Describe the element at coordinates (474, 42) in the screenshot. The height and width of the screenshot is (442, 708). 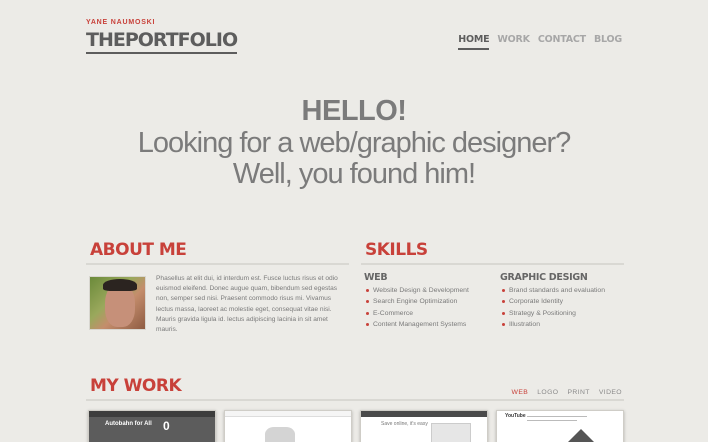
I see `nav-home: HOME` at that location.